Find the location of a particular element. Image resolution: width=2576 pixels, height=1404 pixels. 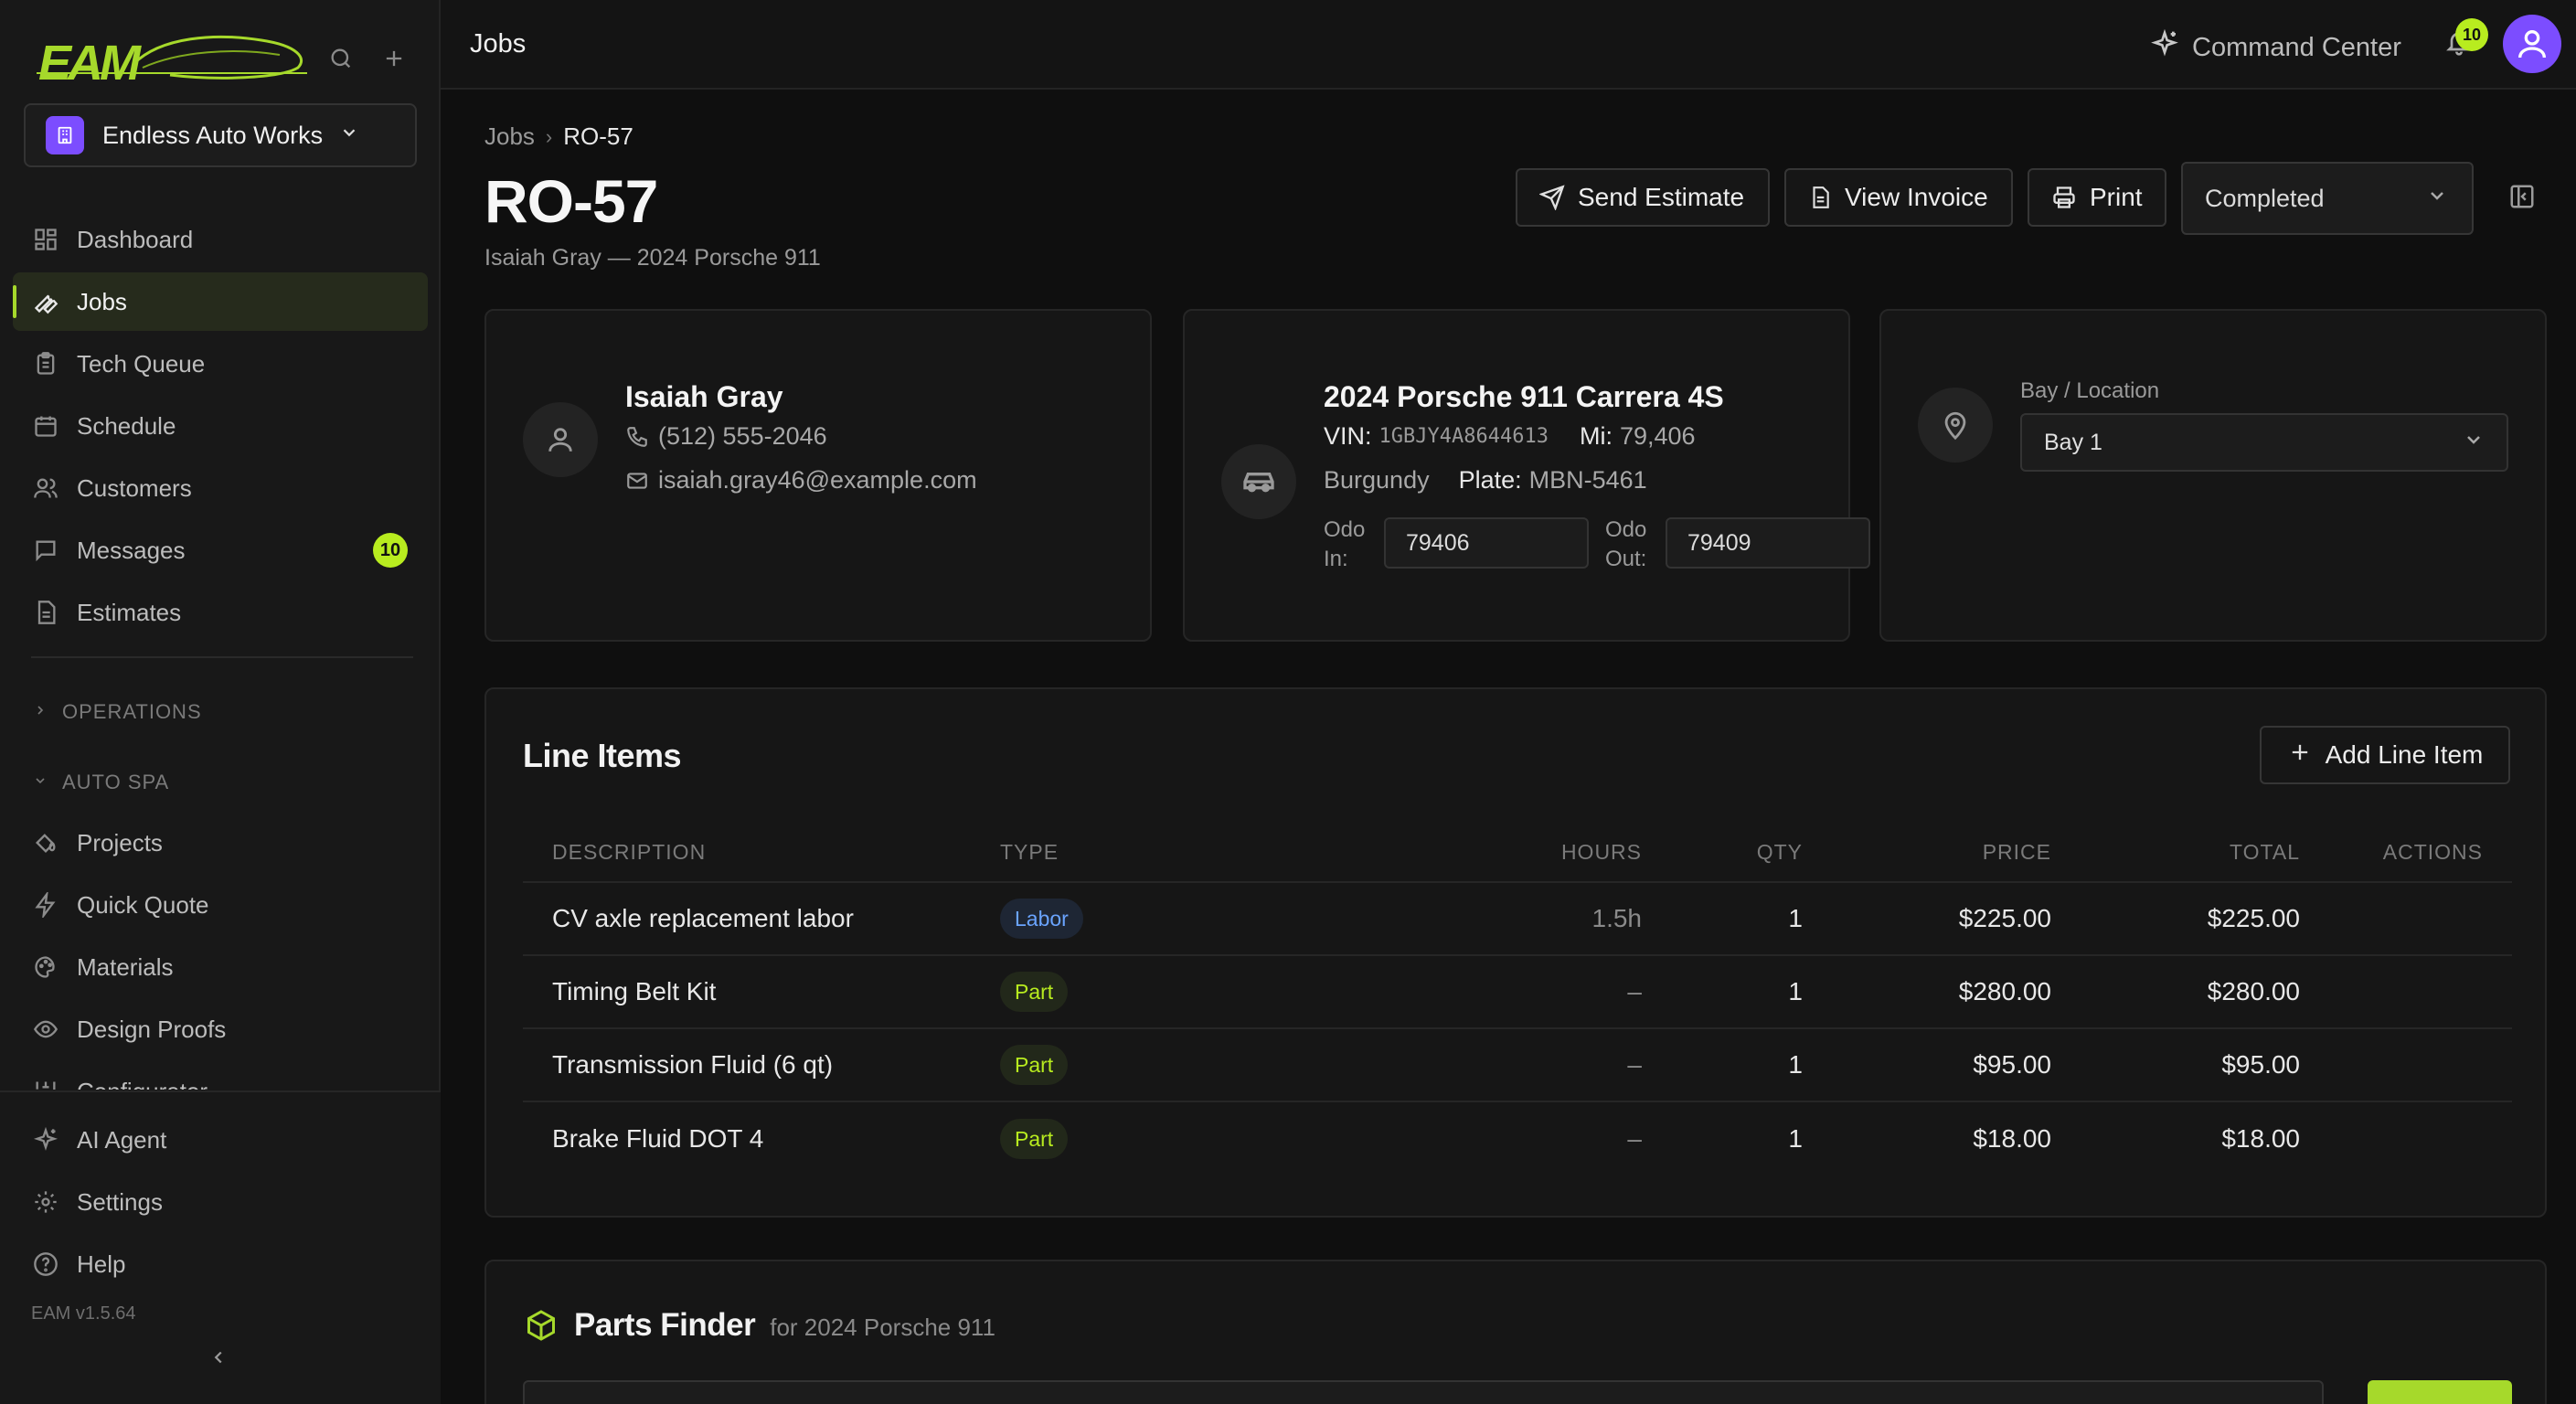

cell-total: $95.00 is located at coordinates (2261, 1065).